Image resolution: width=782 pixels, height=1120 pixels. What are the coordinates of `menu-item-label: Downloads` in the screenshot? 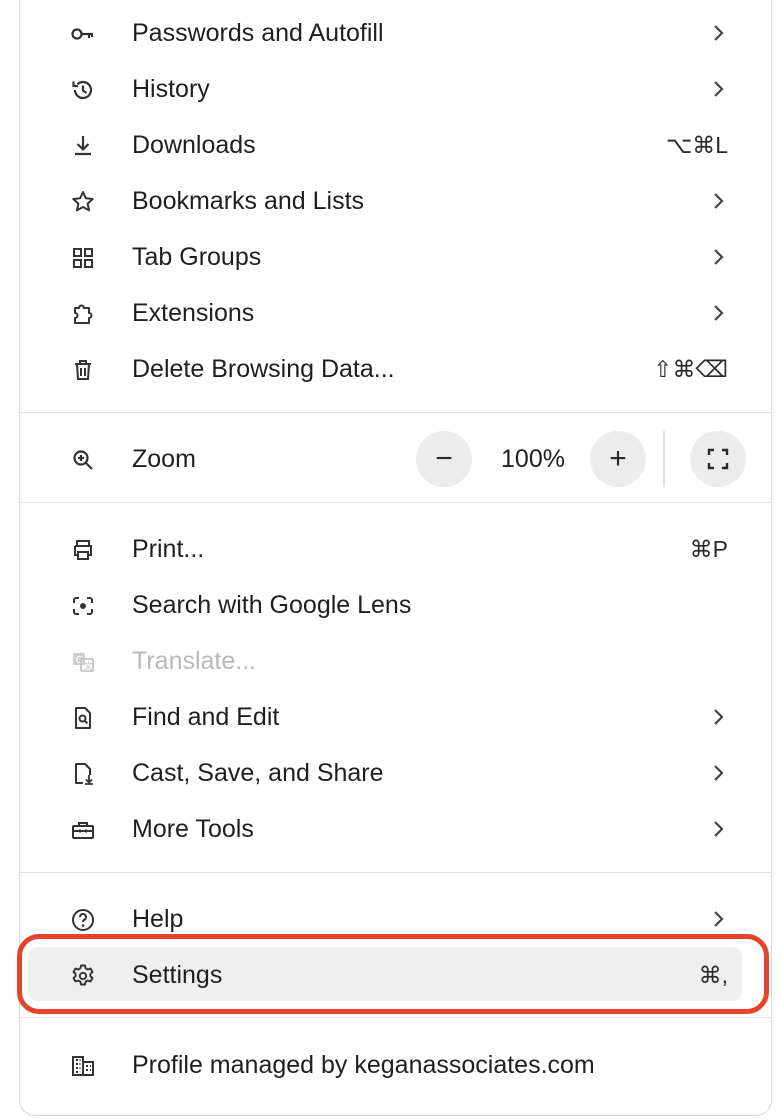 It's located at (194, 145).